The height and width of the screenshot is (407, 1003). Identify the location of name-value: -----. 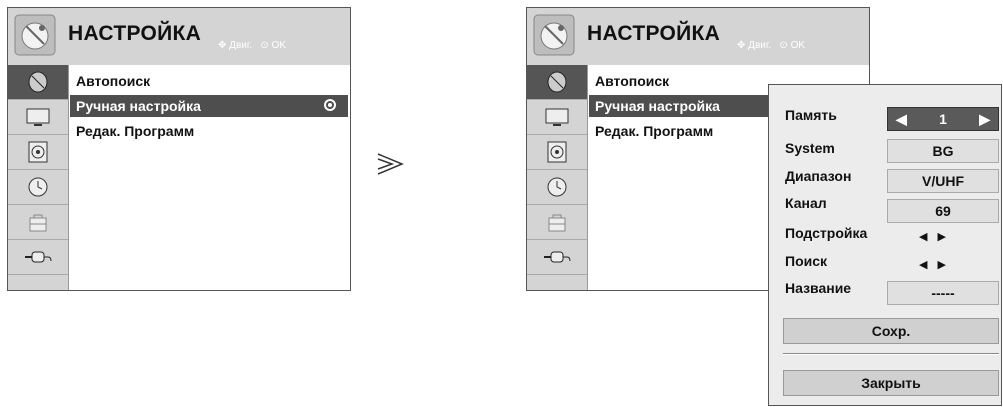
(943, 293).